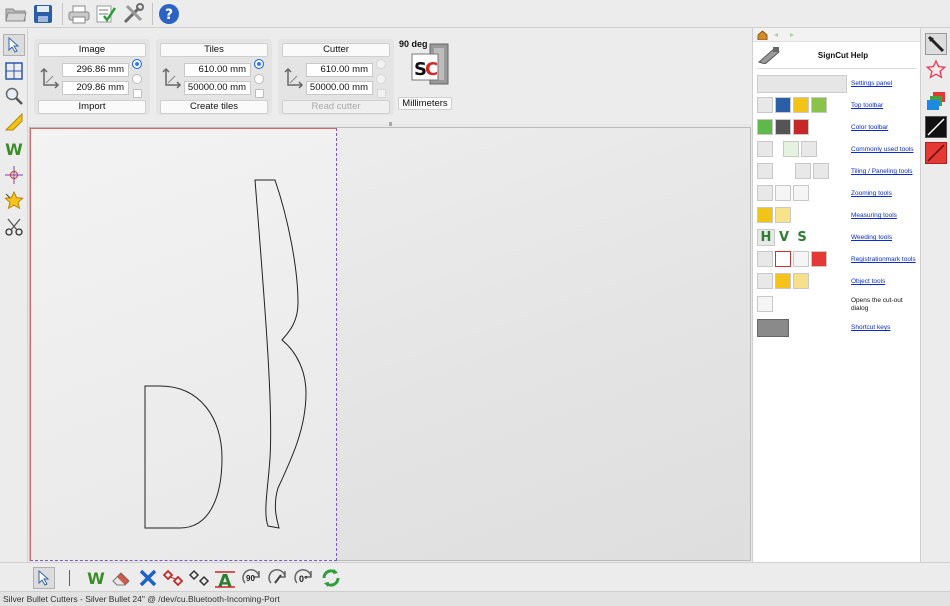  What do you see at coordinates (14, 71) in the screenshot?
I see `selection-rectangle-icon` at bounding box center [14, 71].